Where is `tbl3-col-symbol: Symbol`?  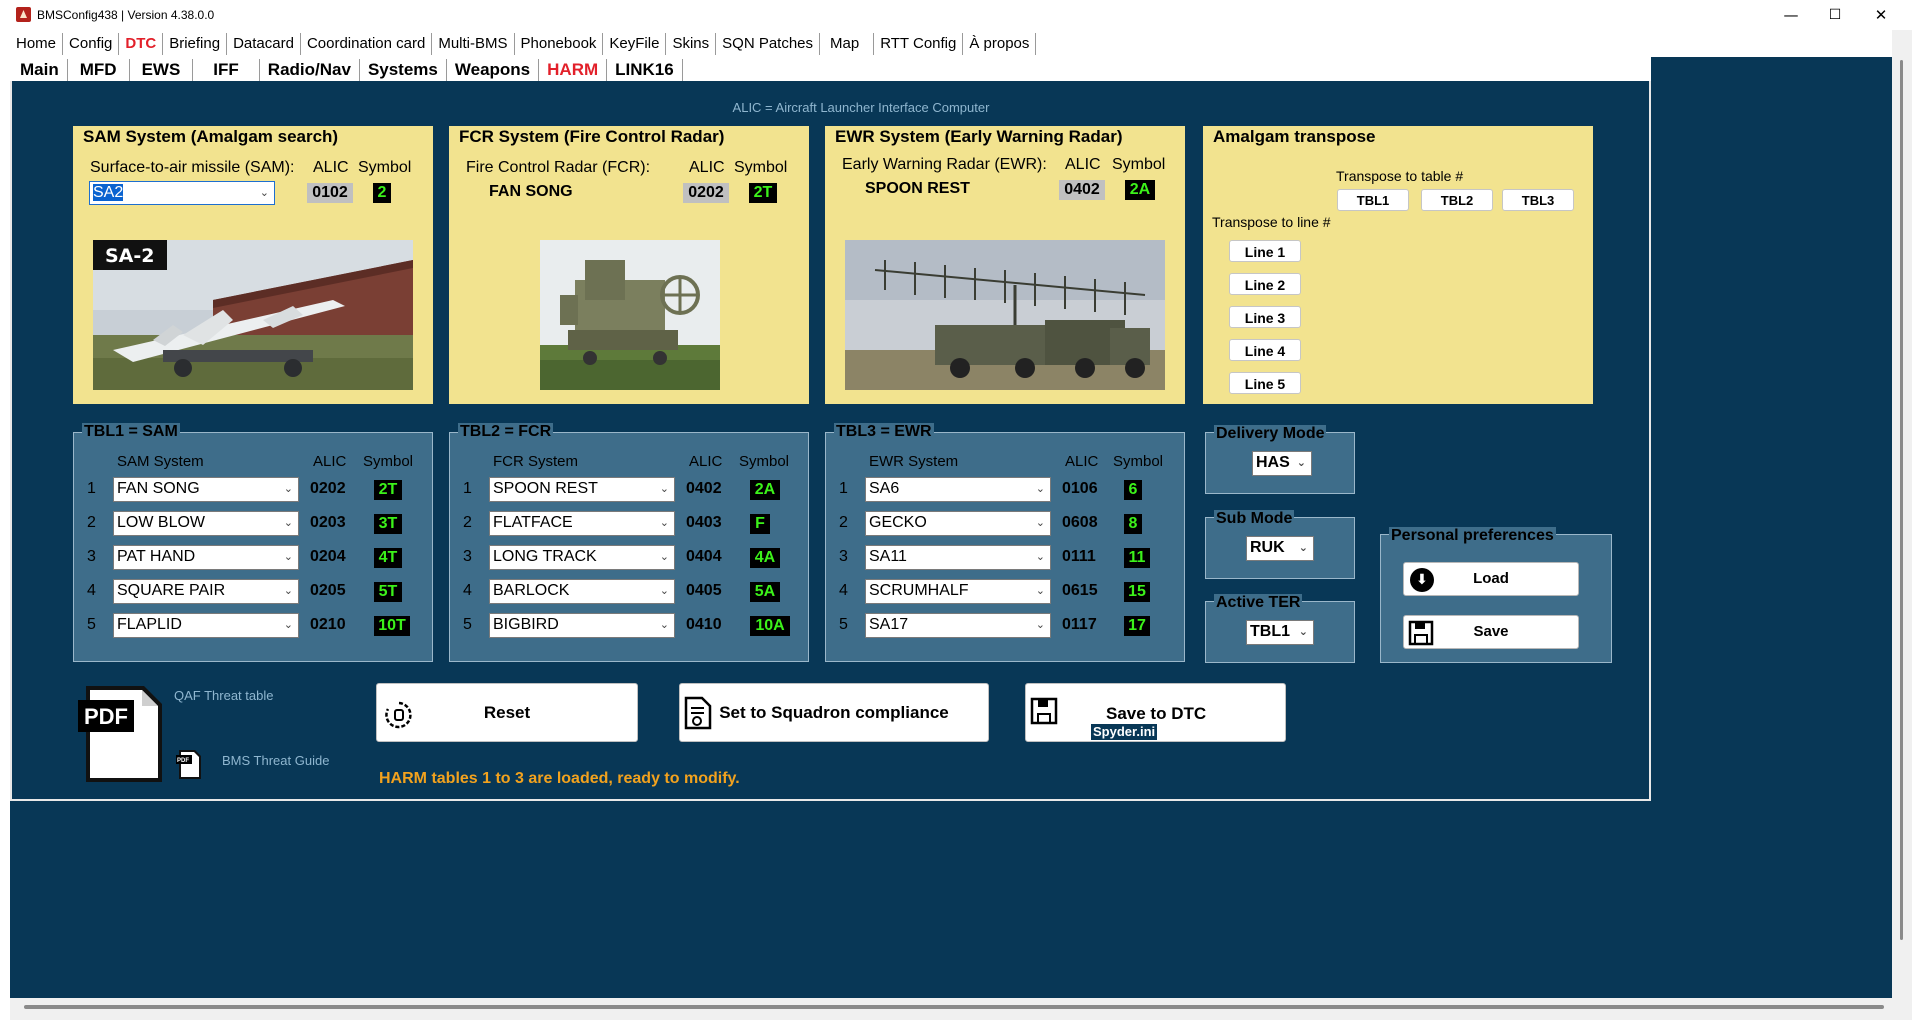 tbl3-col-symbol: Symbol is located at coordinates (1138, 461).